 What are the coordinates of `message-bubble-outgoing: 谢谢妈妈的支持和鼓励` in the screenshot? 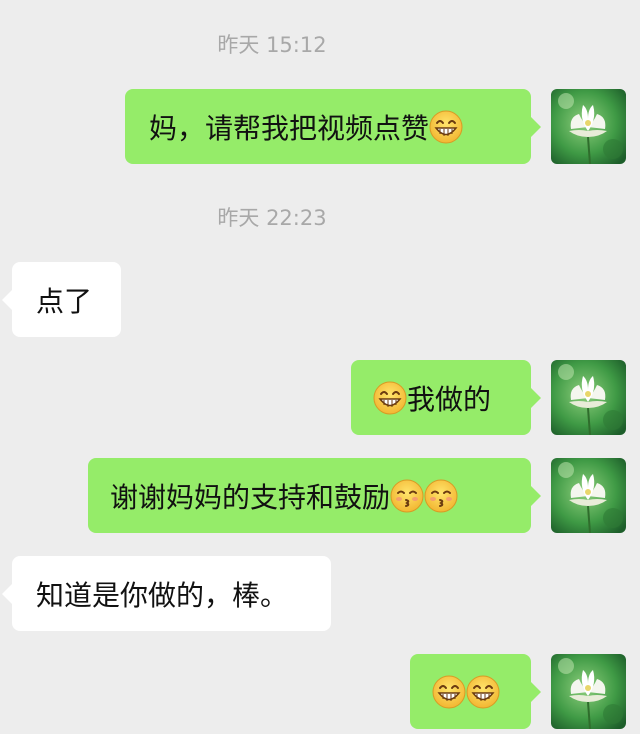 It's located at (314, 495).